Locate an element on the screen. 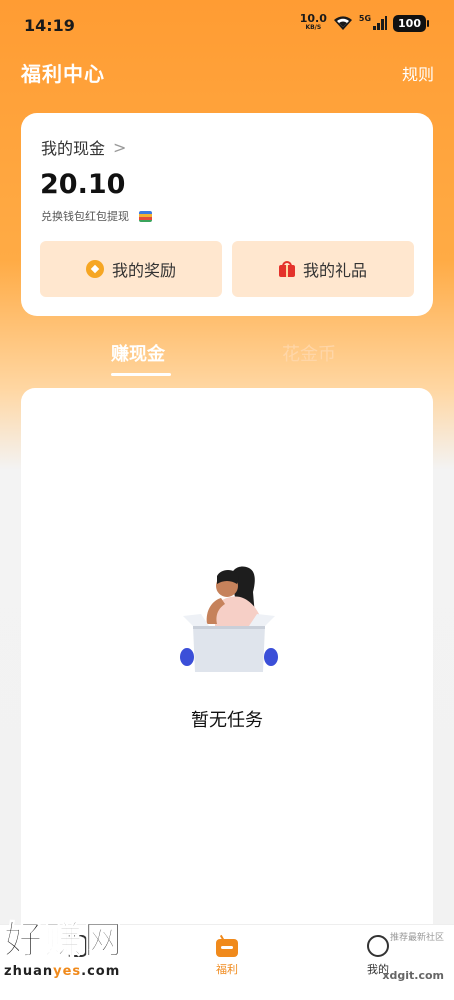 This screenshot has height=1000, width=454. status-bar: 14:19 10.0 KB/S 5G 100 is located at coordinates (227, 26).